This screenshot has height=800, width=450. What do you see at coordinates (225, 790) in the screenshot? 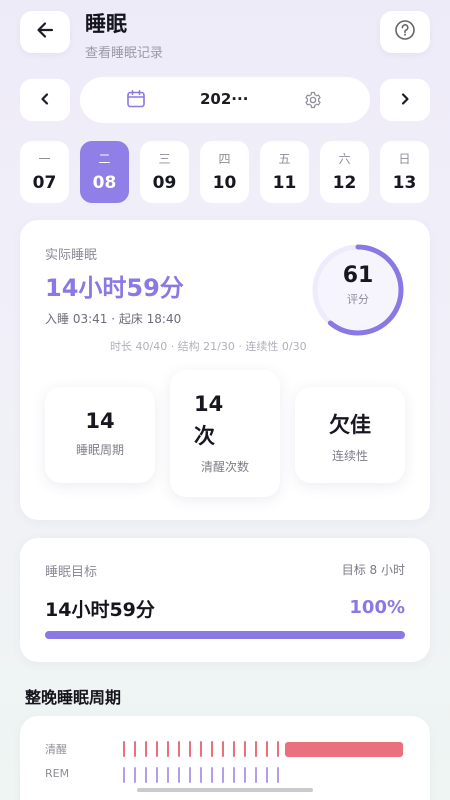
I see `home-indicator` at bounding box center [225, 790].